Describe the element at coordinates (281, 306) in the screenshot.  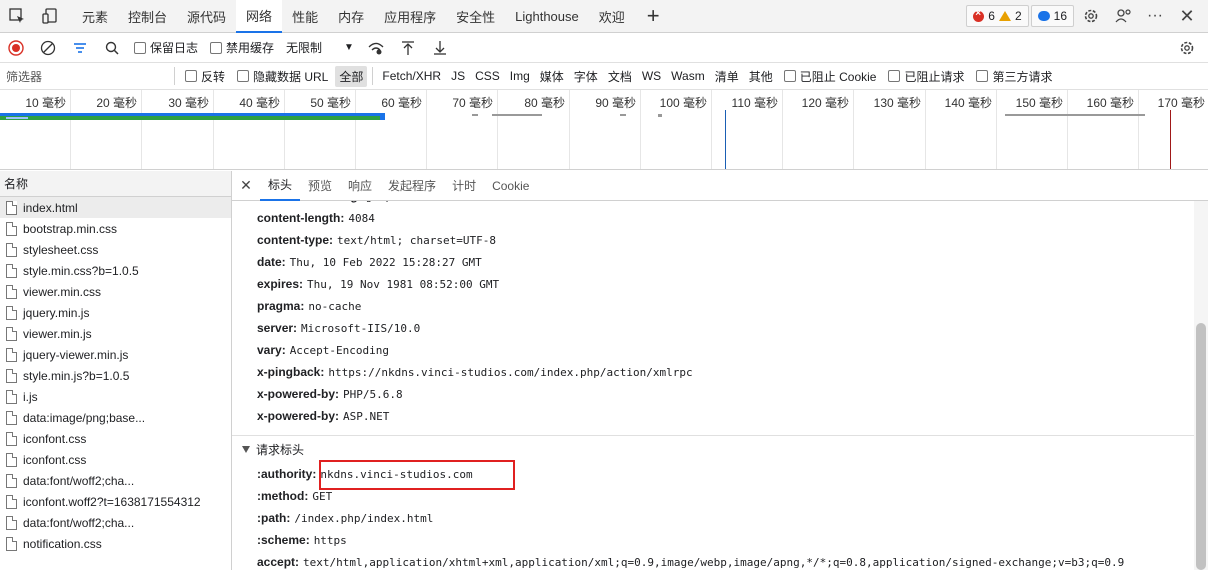
I see `header-name: pragma:` at that location.